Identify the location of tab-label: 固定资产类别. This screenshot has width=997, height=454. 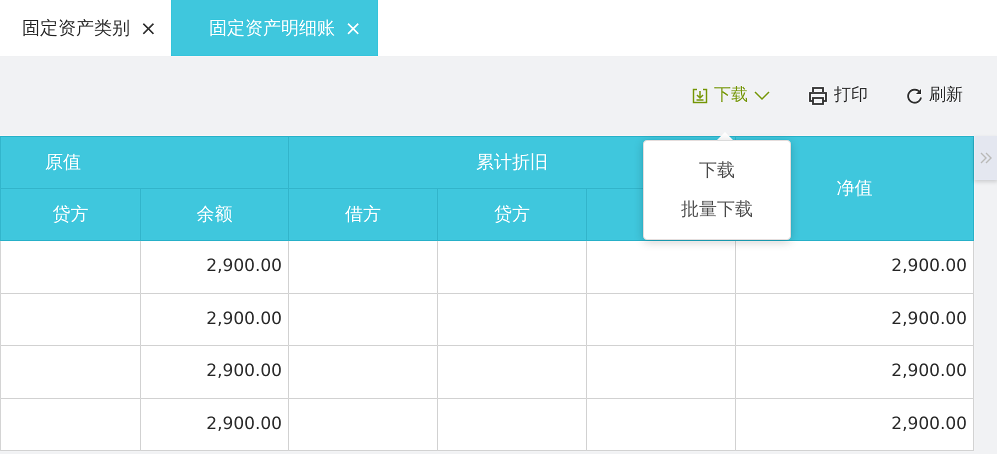
(76, 28).